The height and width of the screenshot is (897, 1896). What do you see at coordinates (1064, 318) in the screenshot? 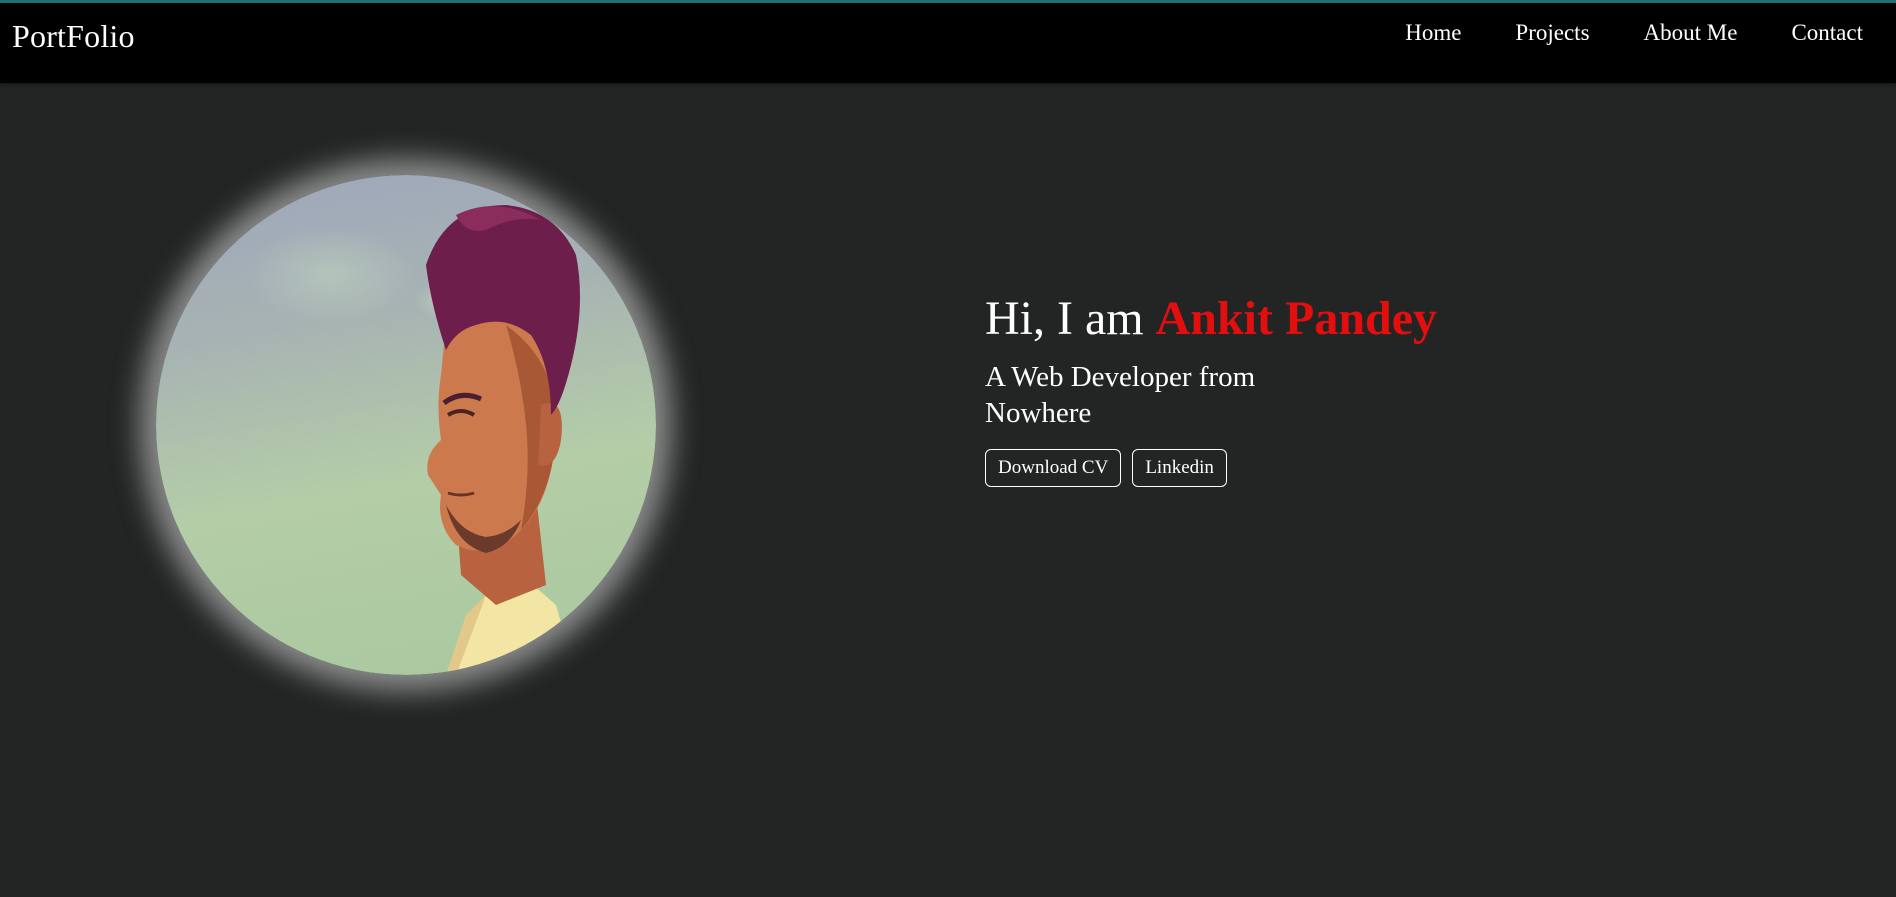
I see `greeting-prefix: Hi, I am` at bounding box center [1064, 318].